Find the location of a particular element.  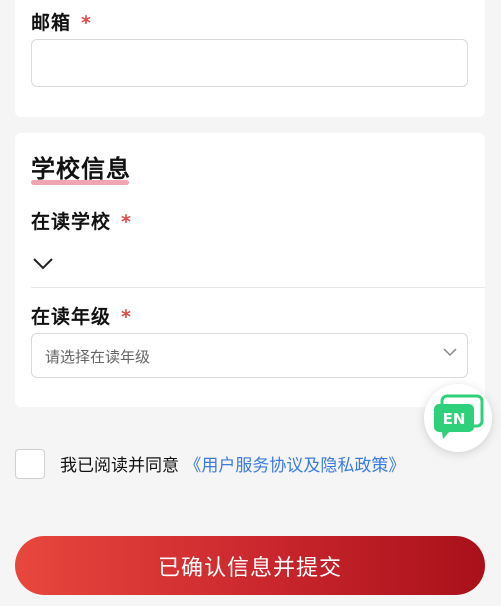

grade-placeholder: 请选择在读年级 is located at coordinates (98, 357).